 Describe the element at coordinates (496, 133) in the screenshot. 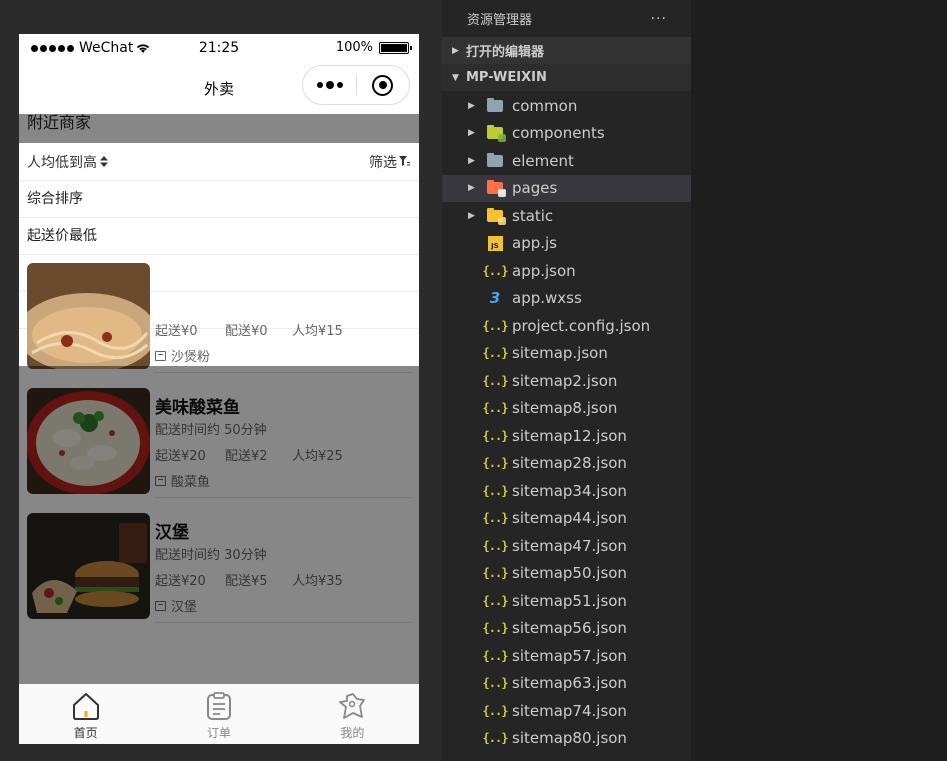

I see `components-folder-icon` at that location.